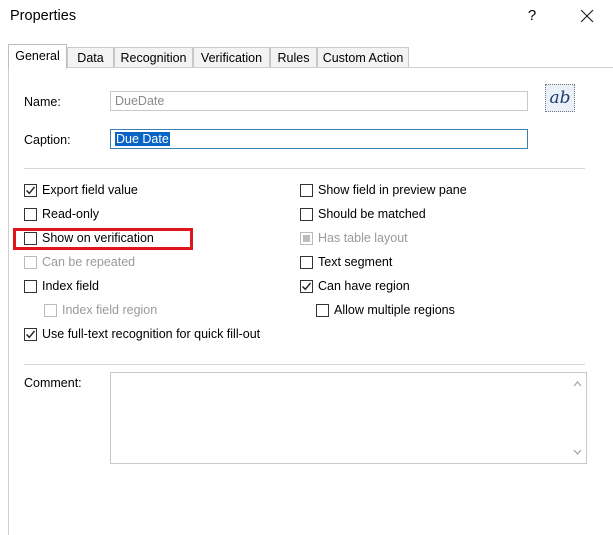 The image size is (613, 535). Describe the element at coordinates (319, 139) in the screenshot. I see `caption-input: Due Date` at that location.